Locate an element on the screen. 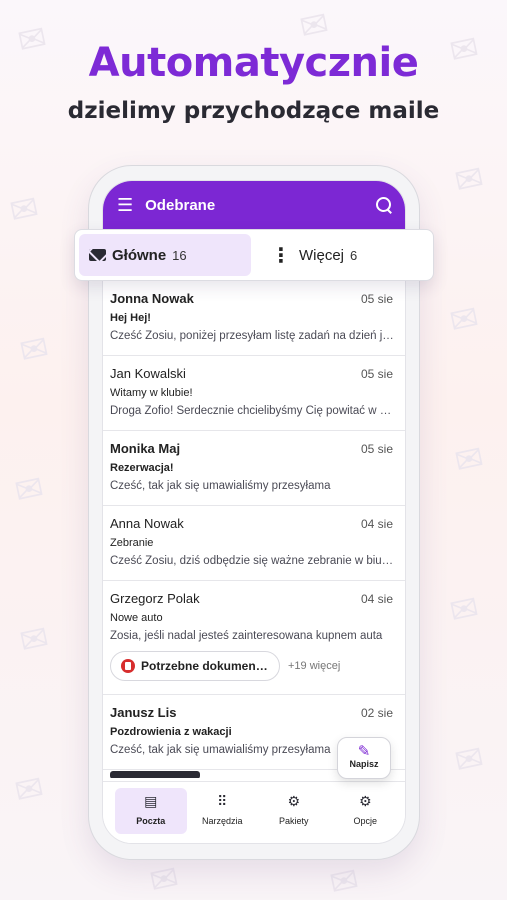  mail-sender: Janusz Lis is located at coordinates (143, 712).